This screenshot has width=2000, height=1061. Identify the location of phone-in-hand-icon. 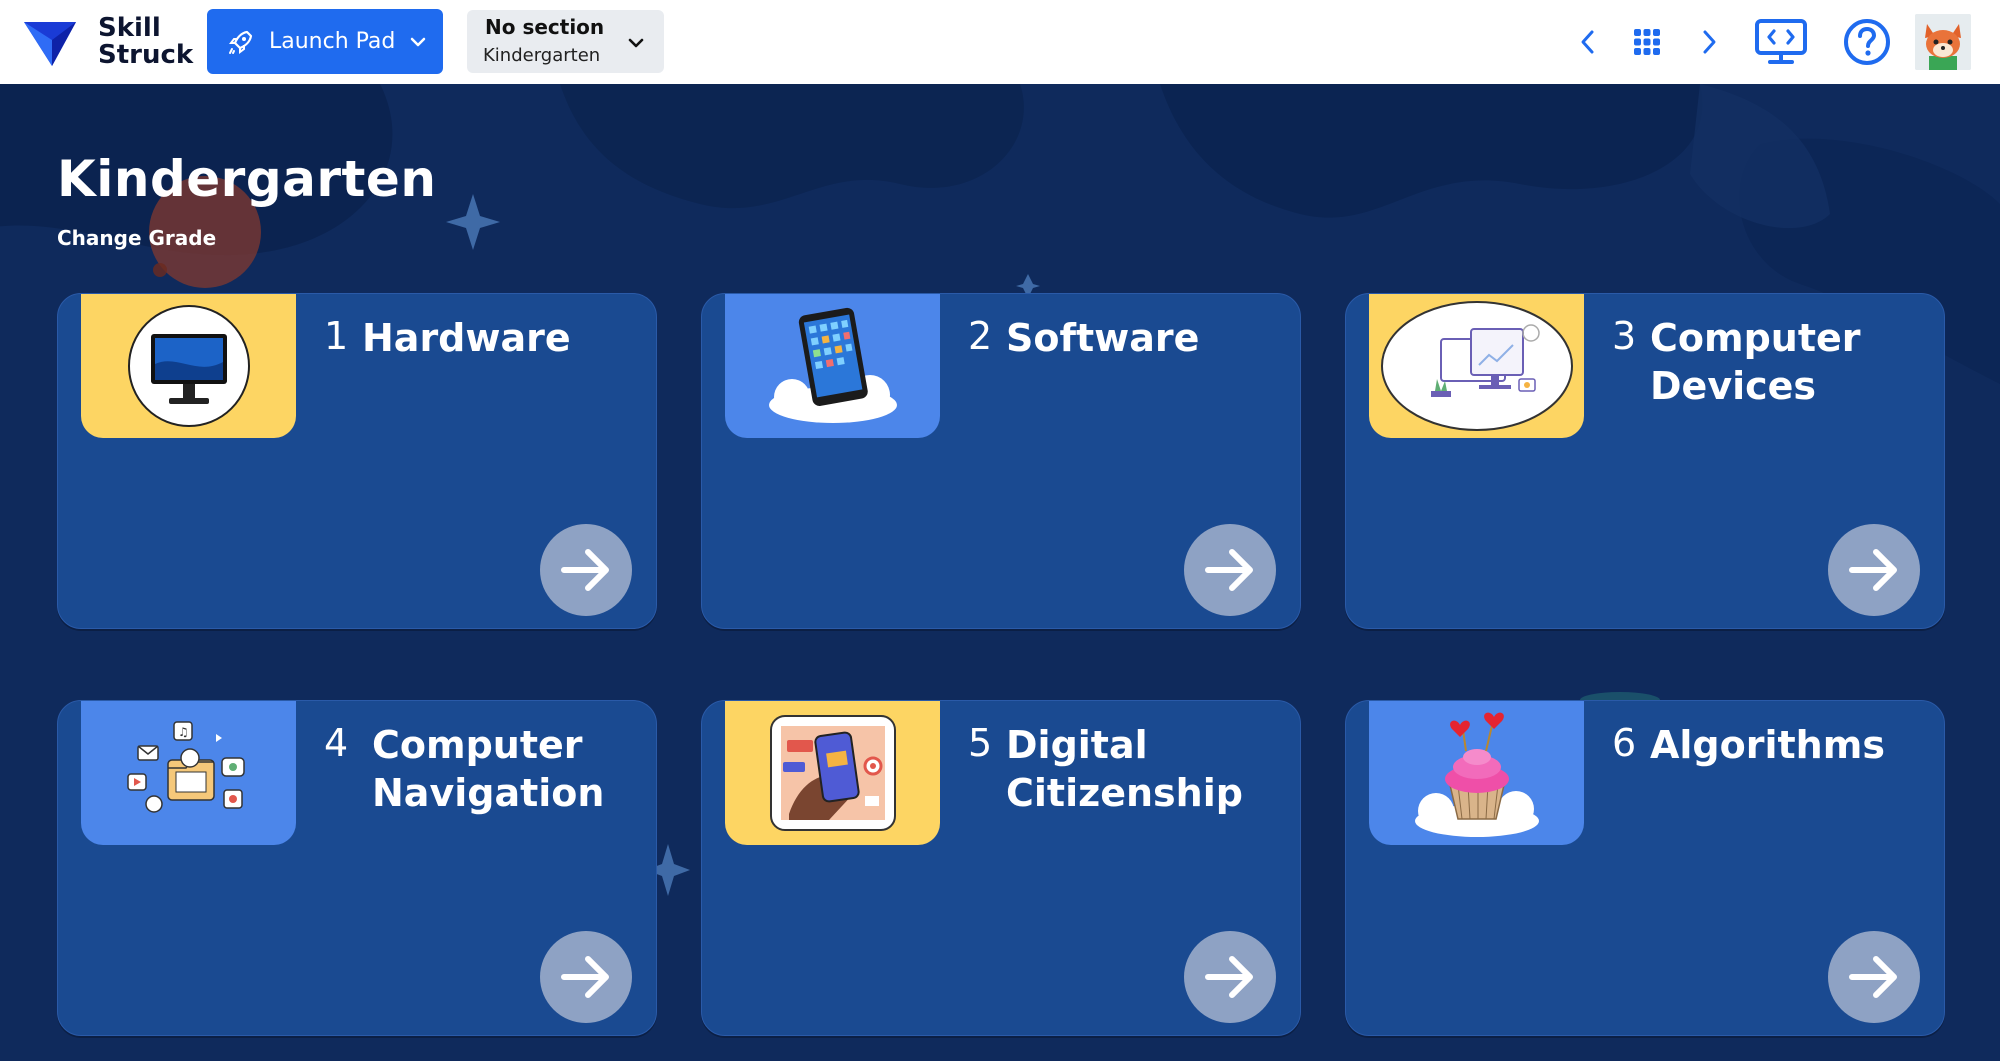
(832, 773).